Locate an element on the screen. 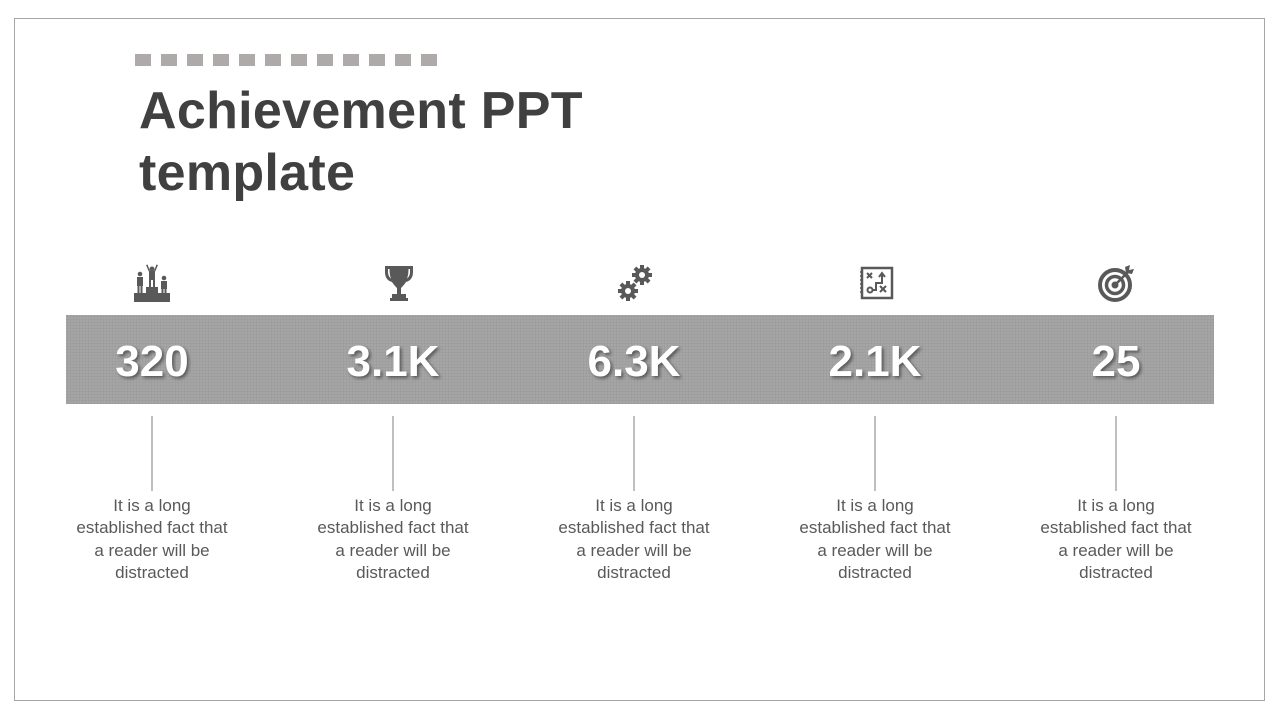 This screenshot has height=720, width=1280. decorative-dash-line is located at coordinates (286, 60).